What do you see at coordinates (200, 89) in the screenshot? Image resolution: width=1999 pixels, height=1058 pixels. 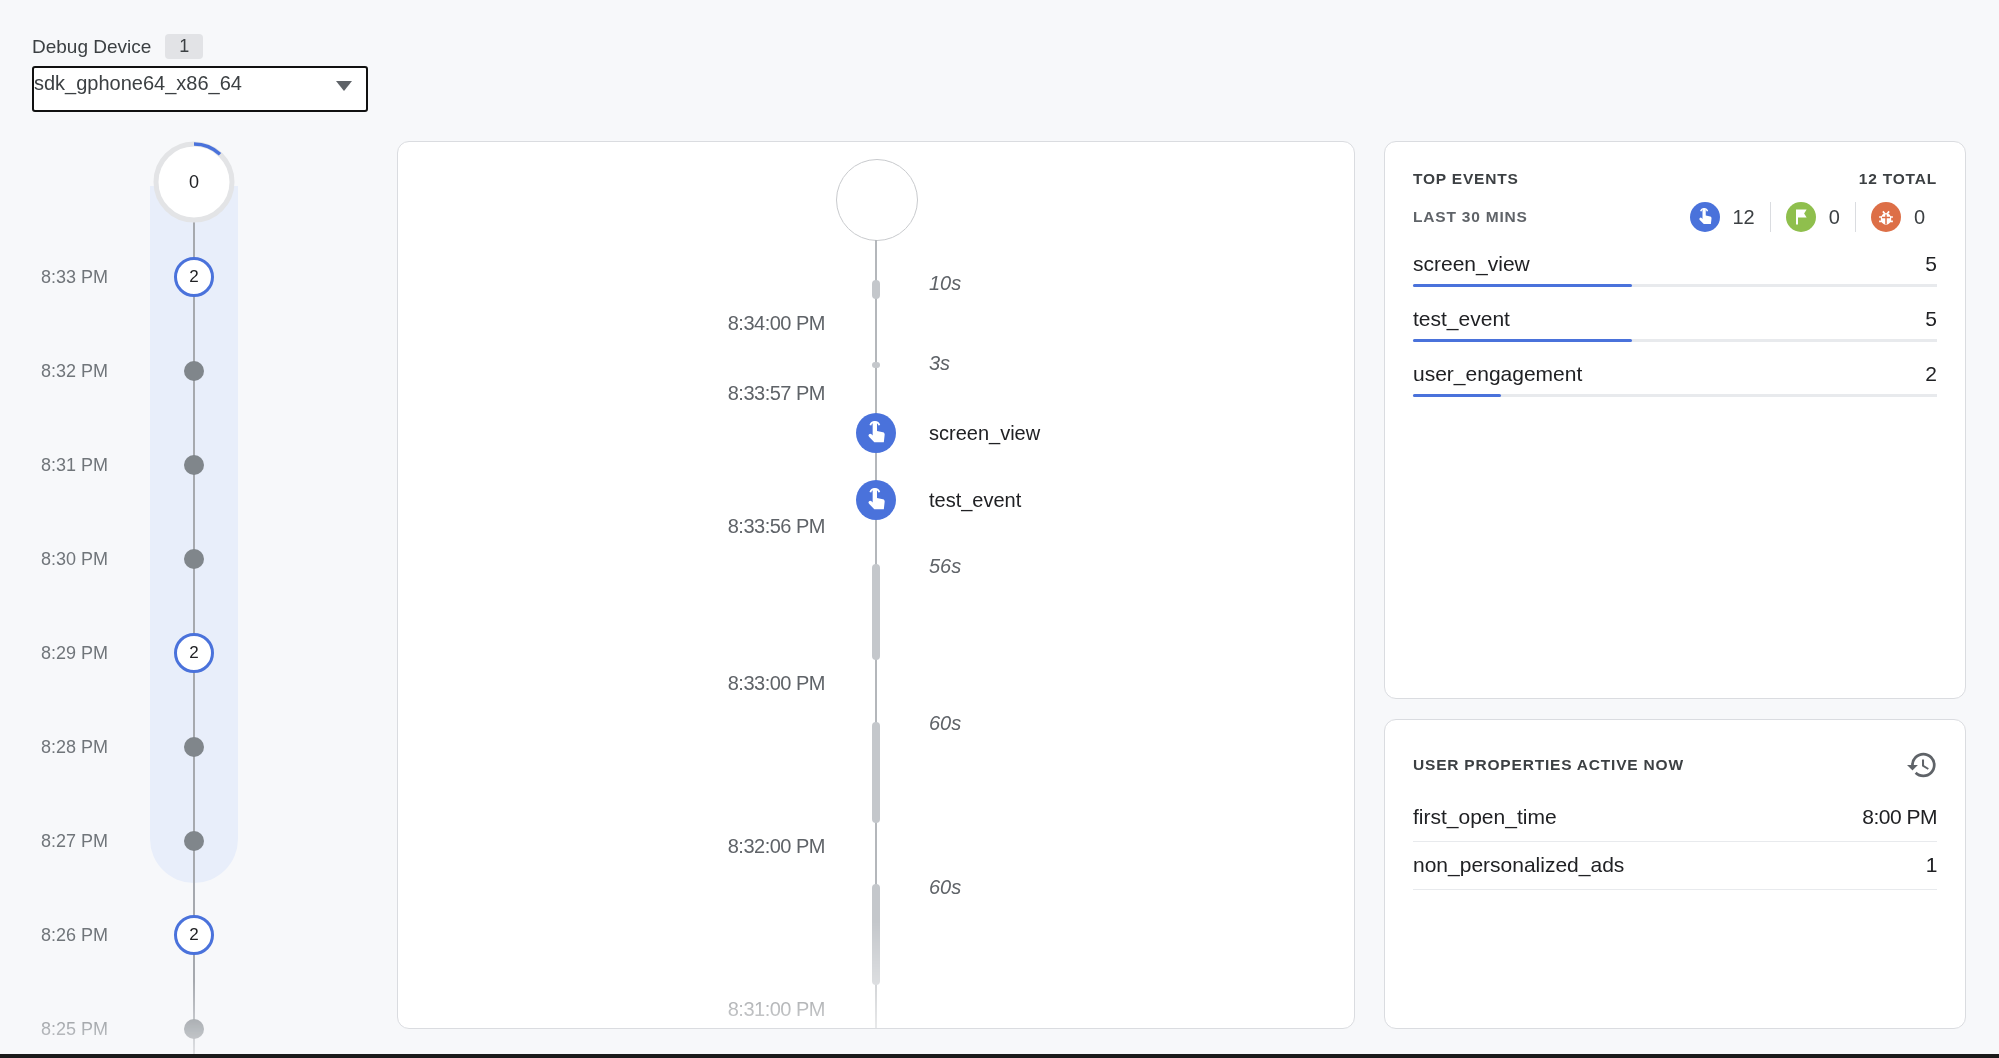 I see `device-dropdown: sdk_gphone64_x86_64` at bounding box center [200, 89].